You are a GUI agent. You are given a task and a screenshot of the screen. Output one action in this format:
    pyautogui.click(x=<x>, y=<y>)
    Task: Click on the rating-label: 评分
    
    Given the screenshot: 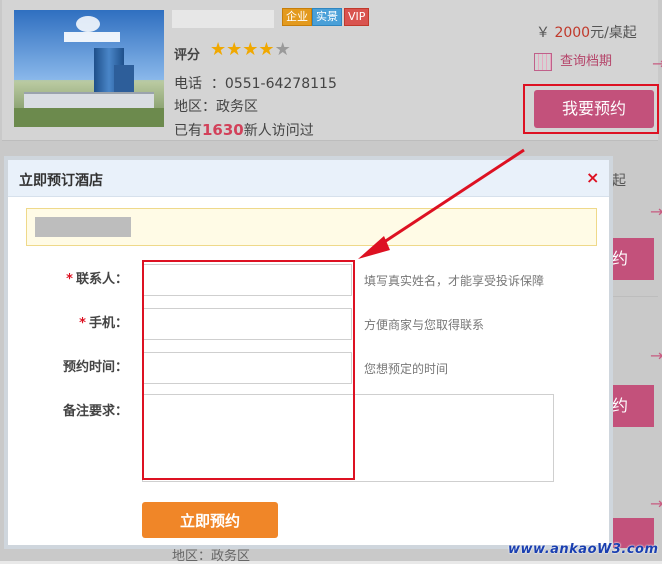 What is the action you would take?
    pyautogui.click(x=187, y=55)
    